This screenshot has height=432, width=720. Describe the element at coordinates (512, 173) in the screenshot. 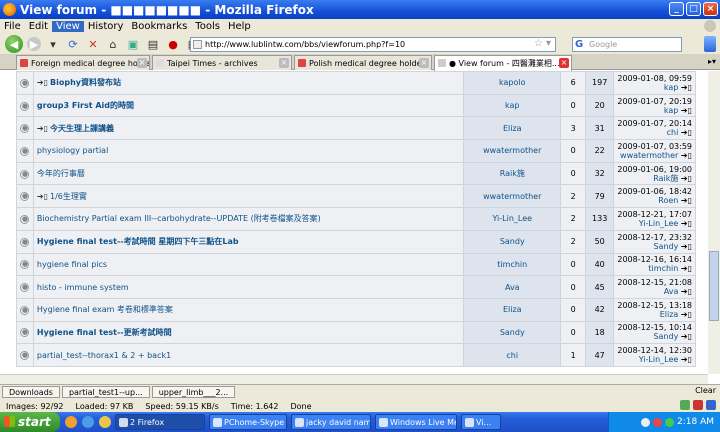

I see `topic-author: Raik施` at that location.